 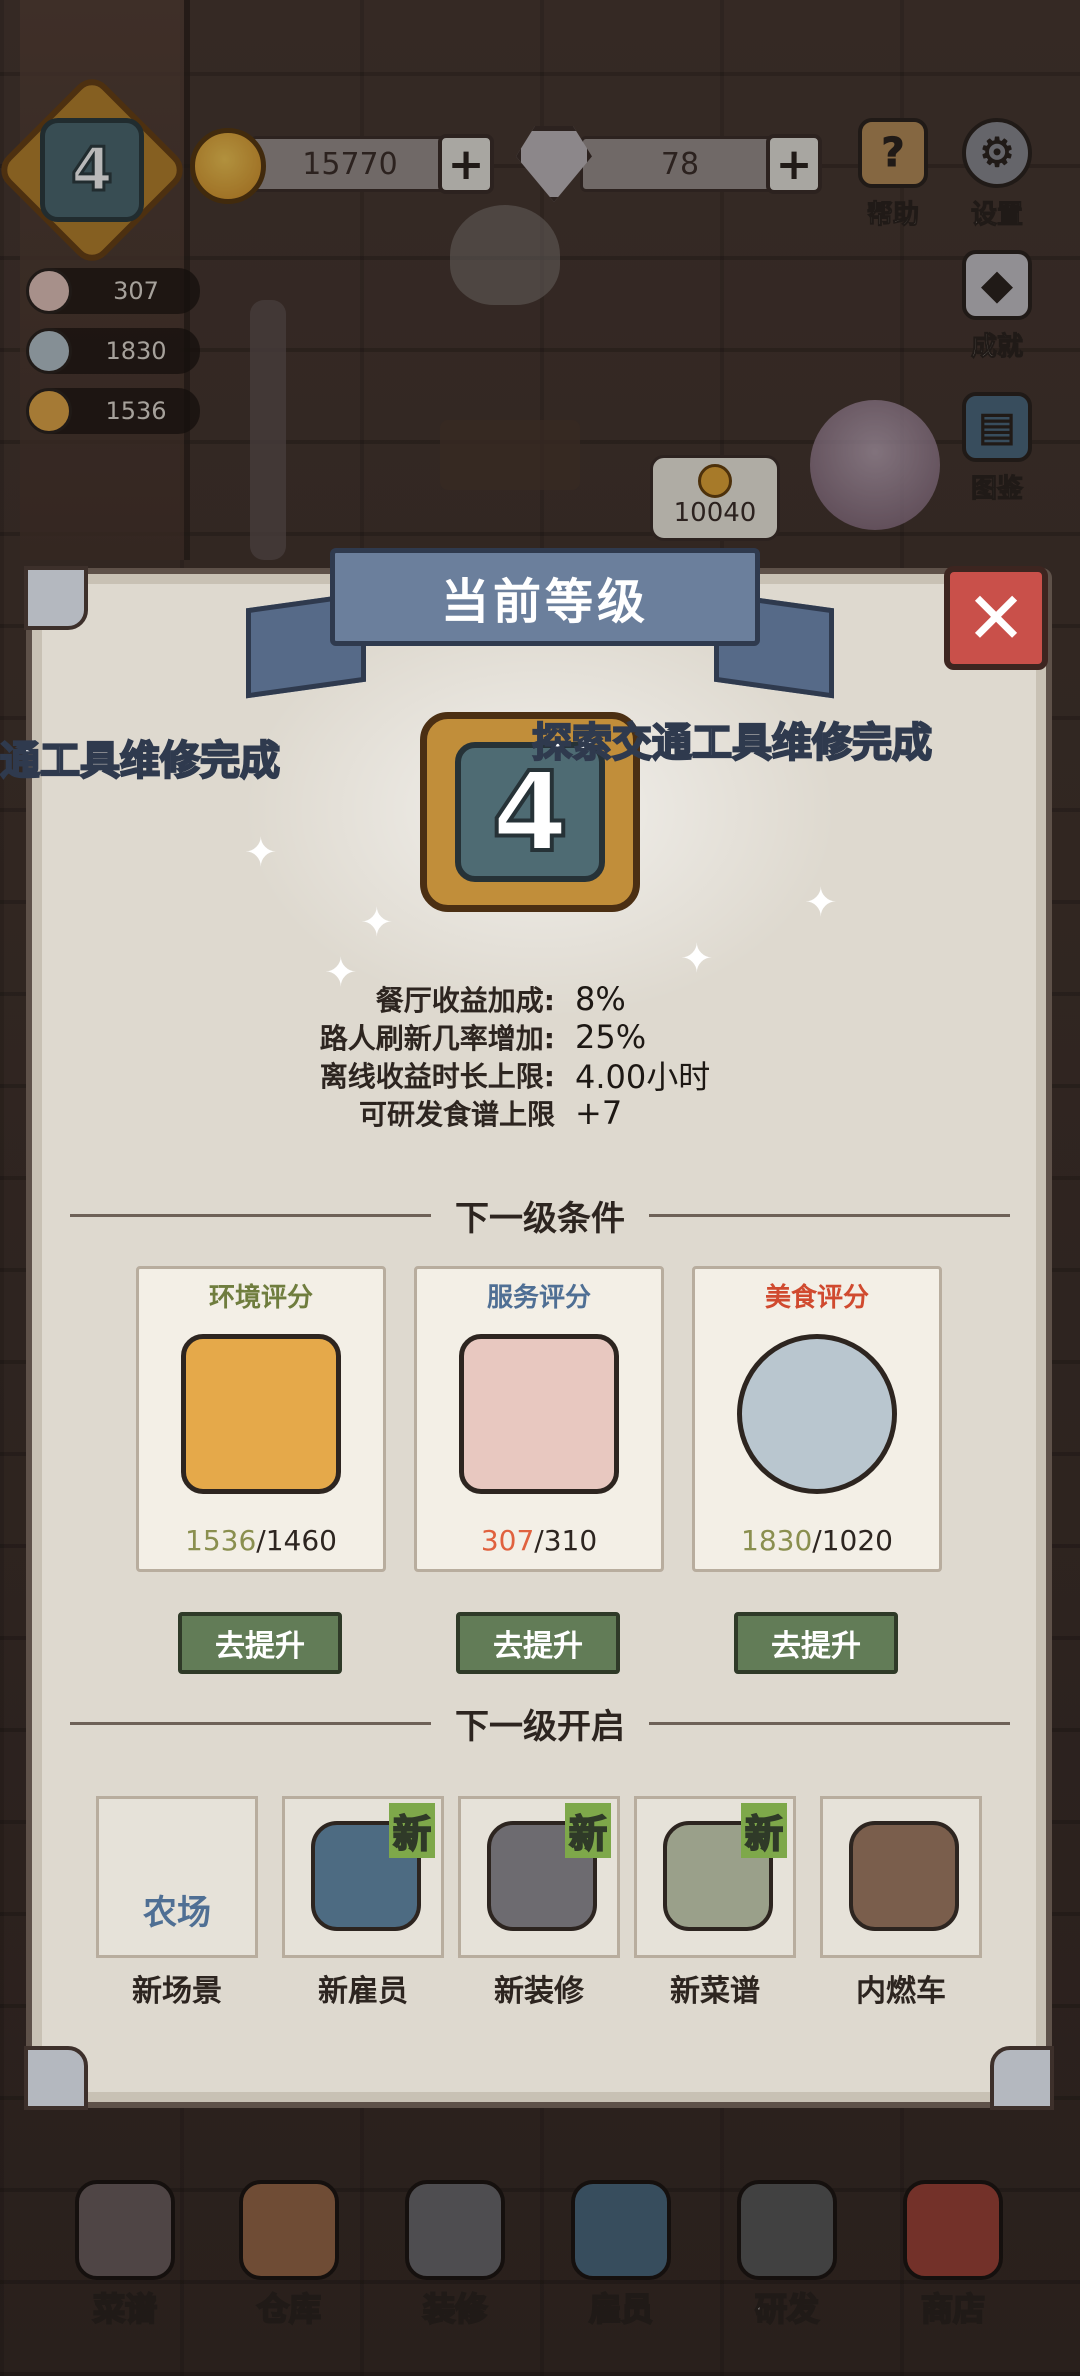 I want to click on card-progress: 307/310, so click(x=539, y=1540).